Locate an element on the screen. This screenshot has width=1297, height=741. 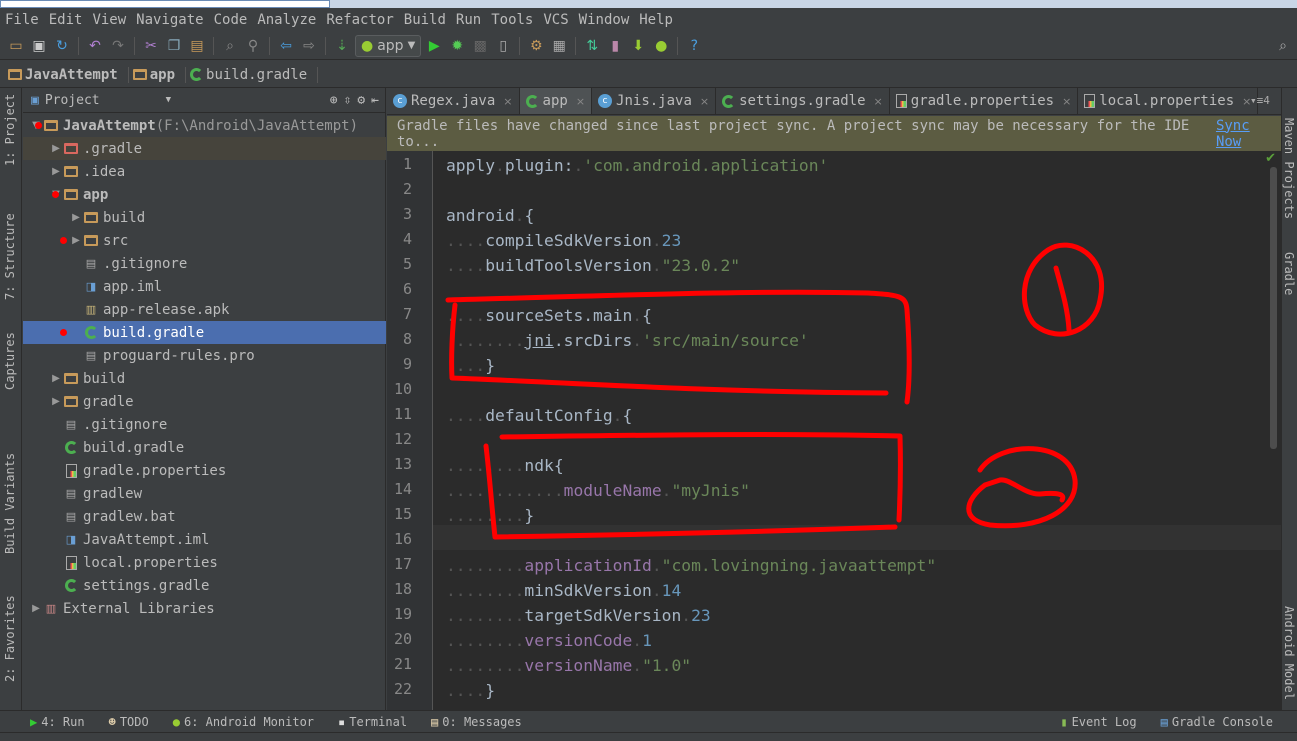
tool-terminal: ▪ Terminal is located at coordinates (372, 722).